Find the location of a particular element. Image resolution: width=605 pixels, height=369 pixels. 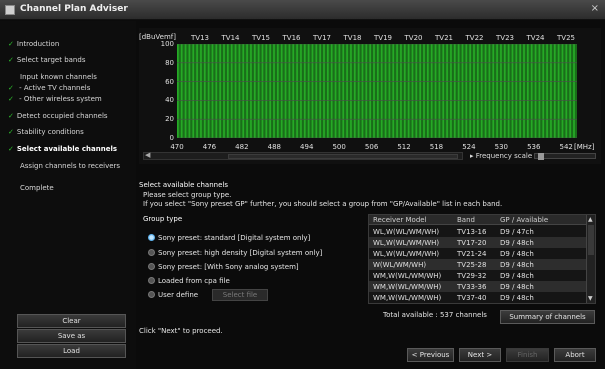

table-row: WM,W(WL/WM/WH) TV37-40 D9 / 48ch is located at coordinates (479, 297).